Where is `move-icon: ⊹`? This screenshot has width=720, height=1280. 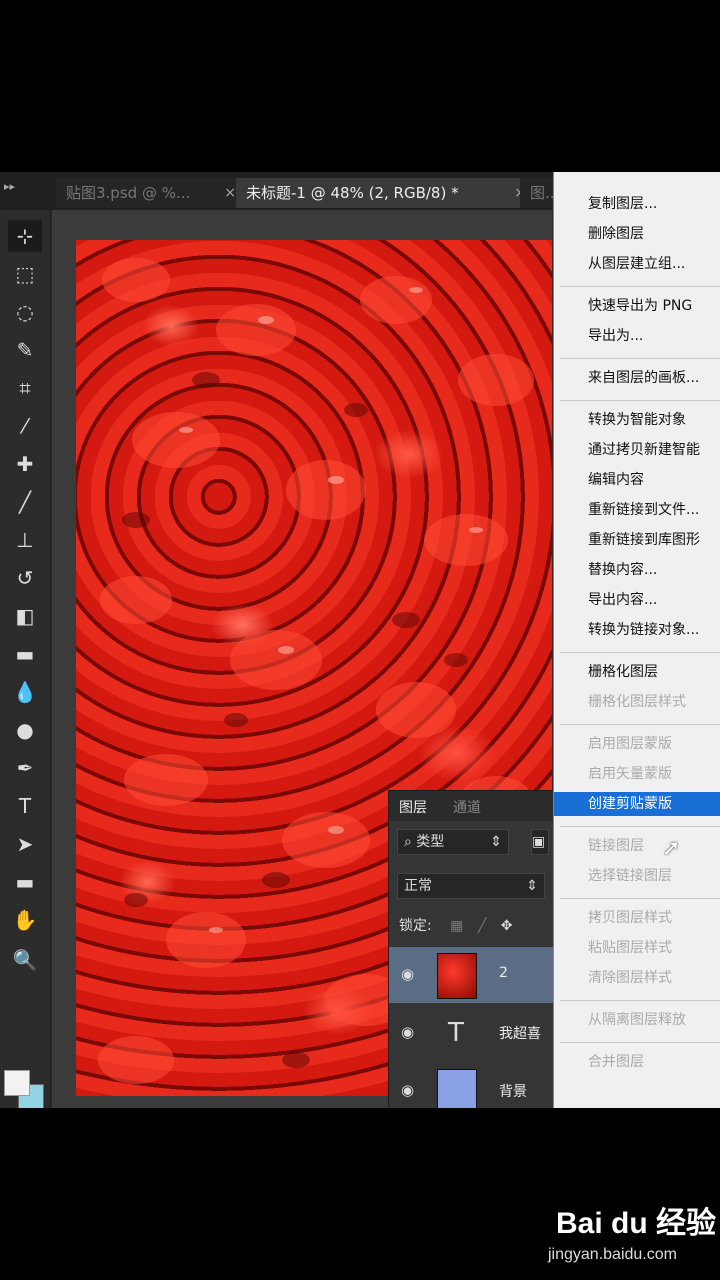
move-icon: ⊹ is located at coordinates (25, 236).